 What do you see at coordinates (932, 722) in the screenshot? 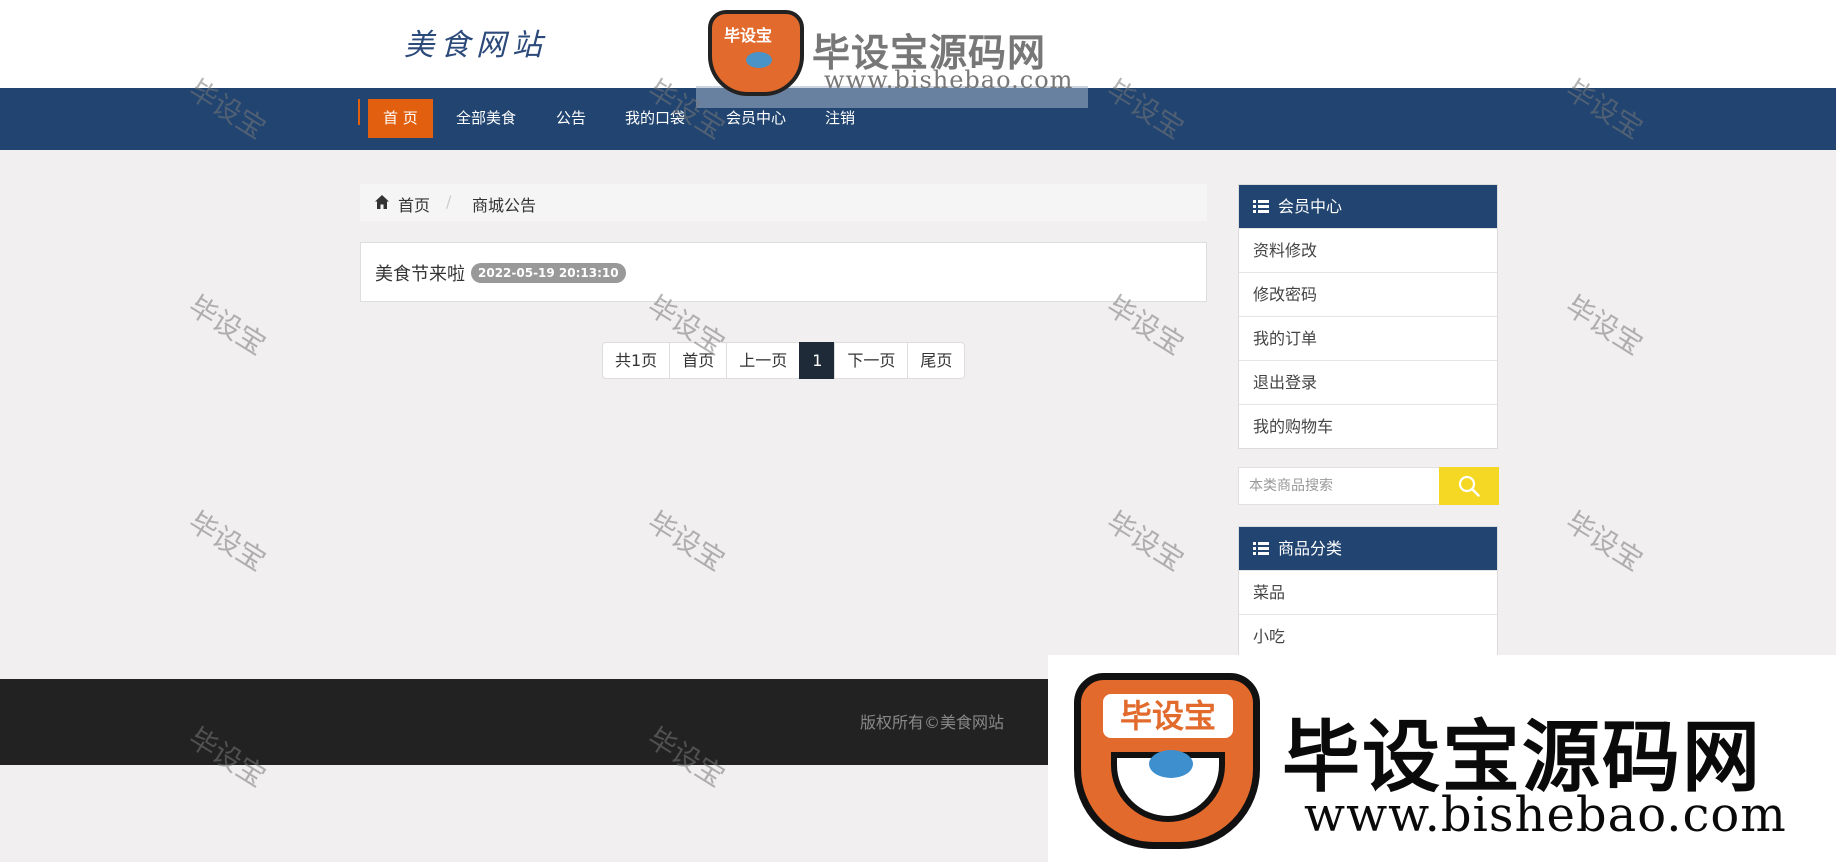
I see `footer-copyright: 版权所有©美食网站` at bounding box center [932, 722].